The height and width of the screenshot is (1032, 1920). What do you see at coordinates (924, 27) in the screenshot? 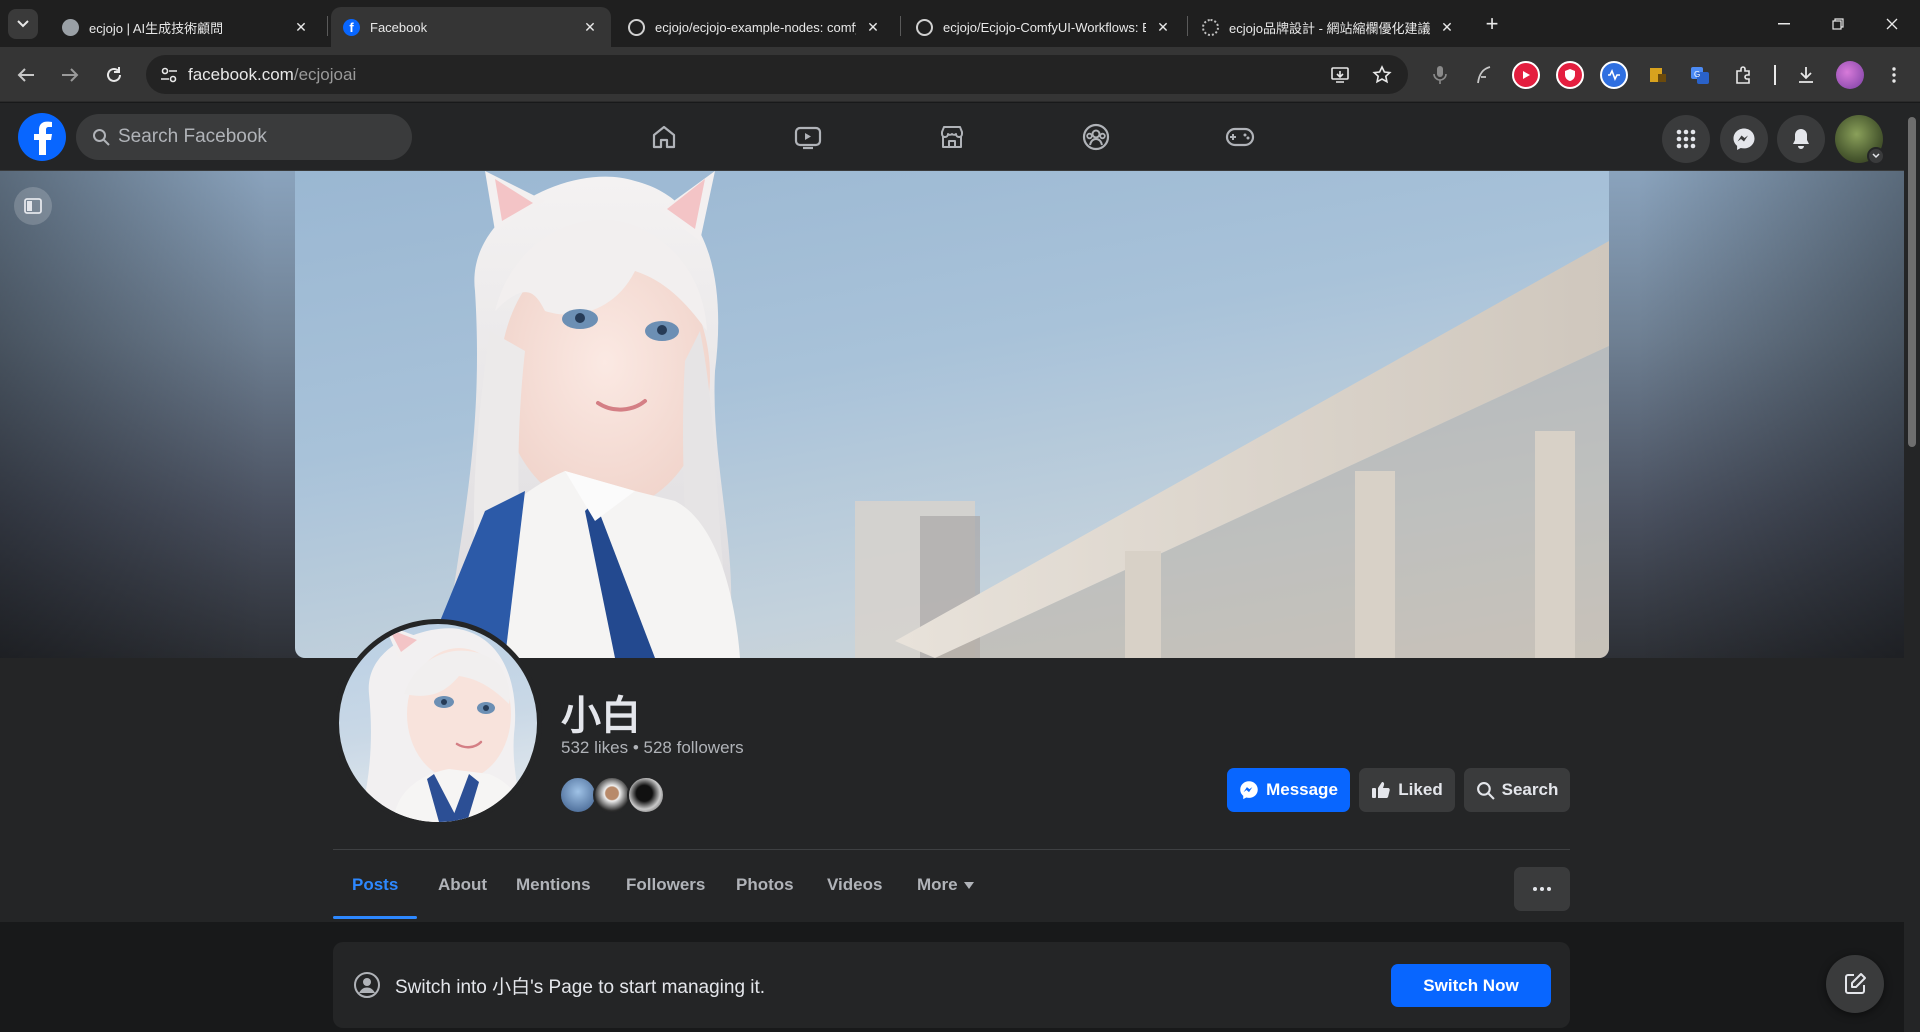
I see `github-icon` at bounding box center [924, 27].